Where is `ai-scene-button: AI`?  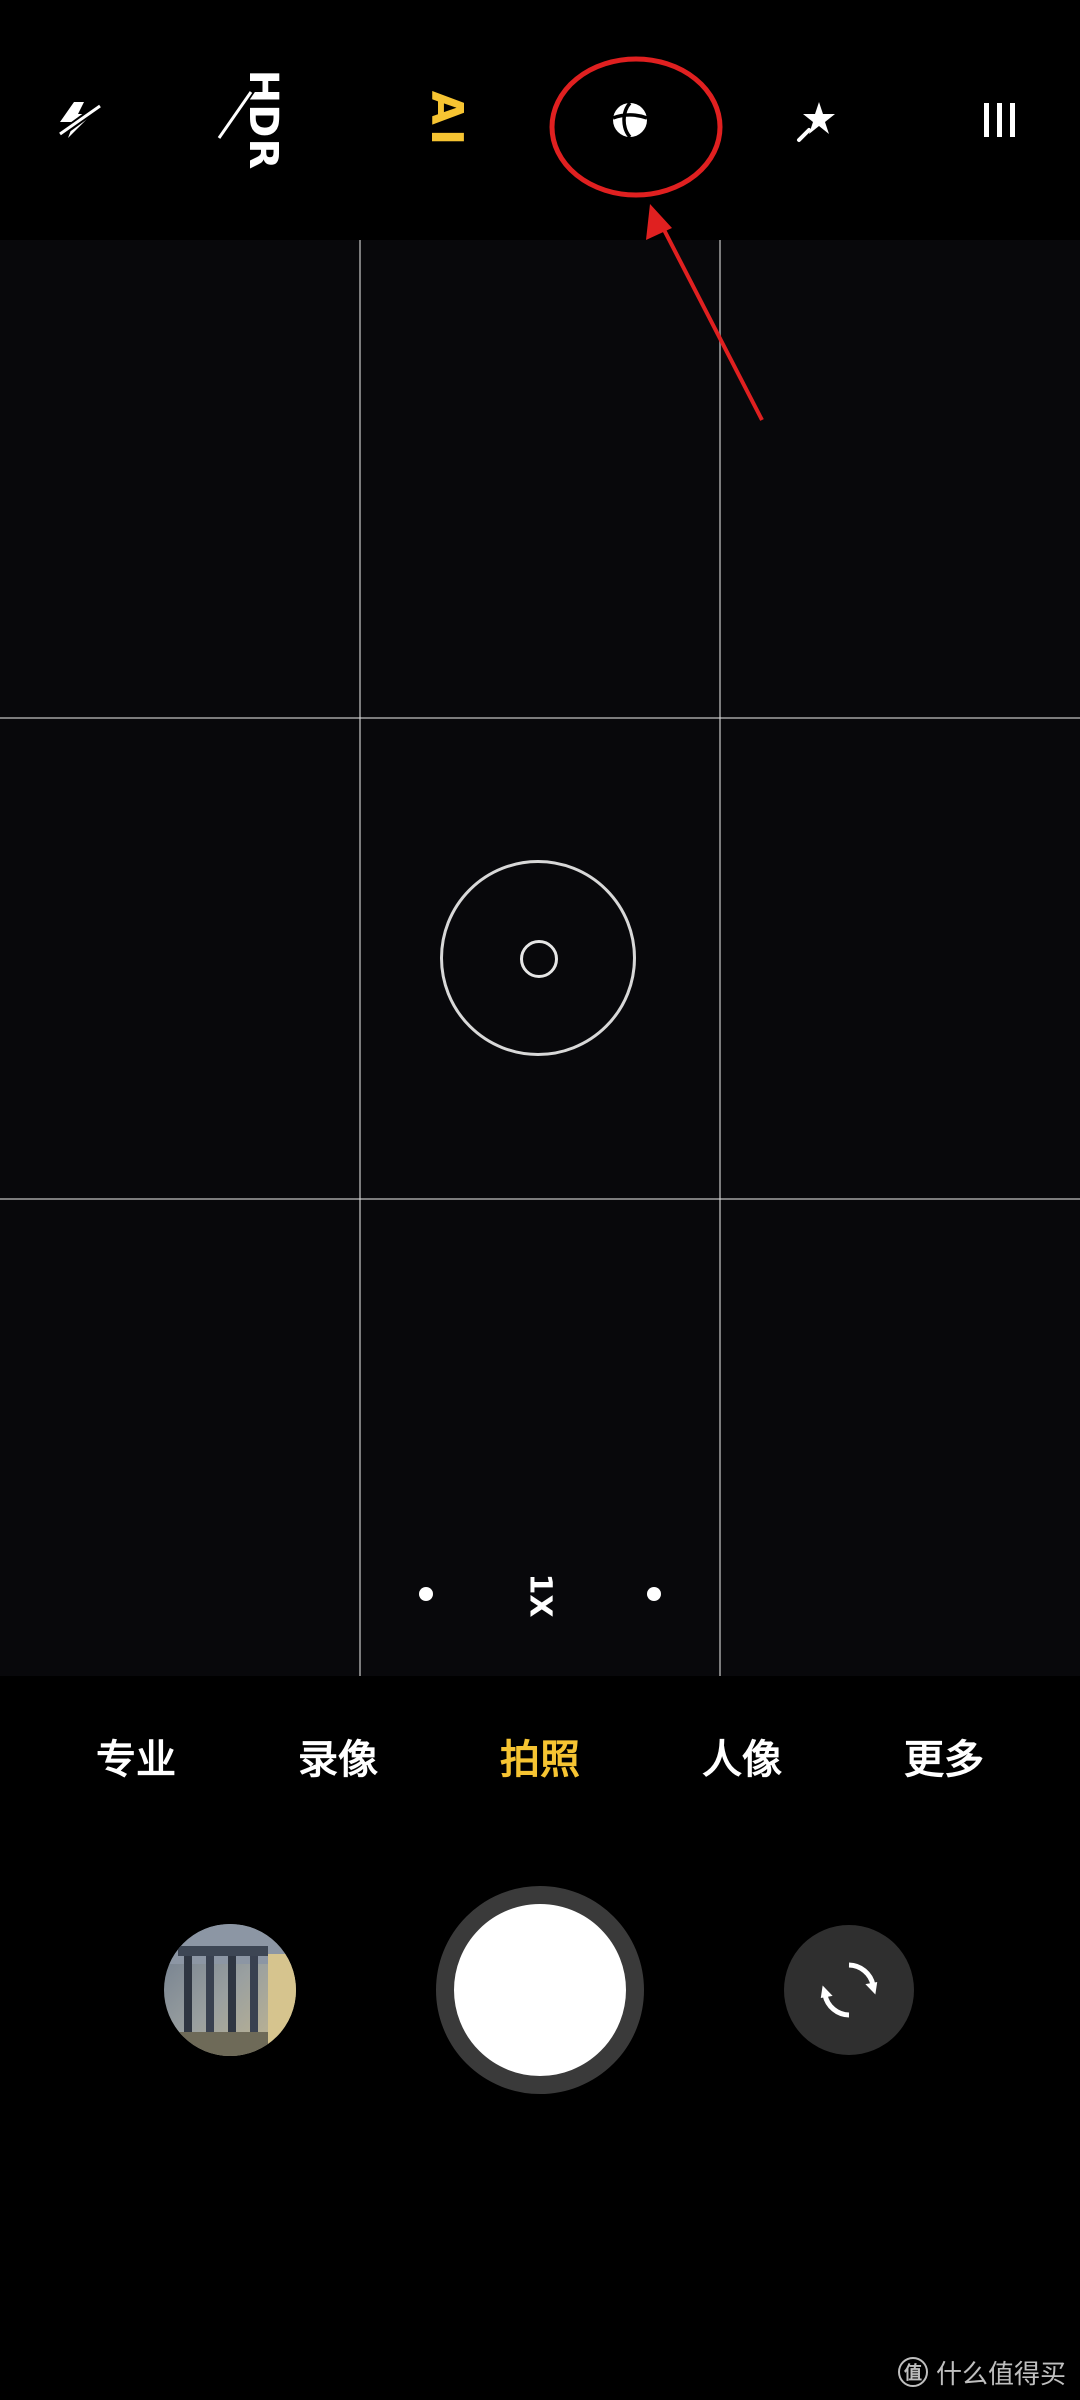 ai-scene-button: AI is located at coordinates (446, 120).